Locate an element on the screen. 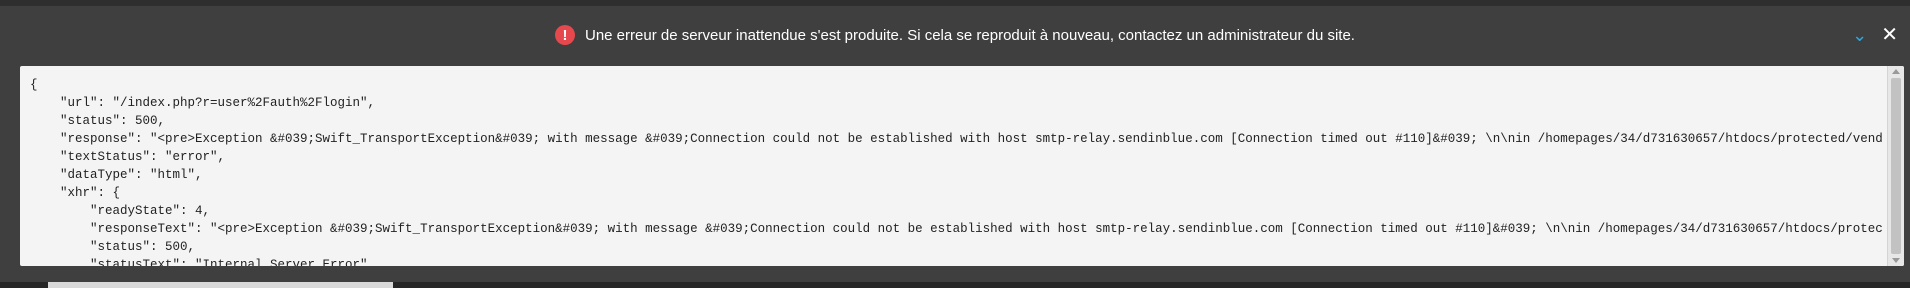 This screenshot has height=288, width=1910. code-line: "dataType": "html", is located at coordinates (116, 175).